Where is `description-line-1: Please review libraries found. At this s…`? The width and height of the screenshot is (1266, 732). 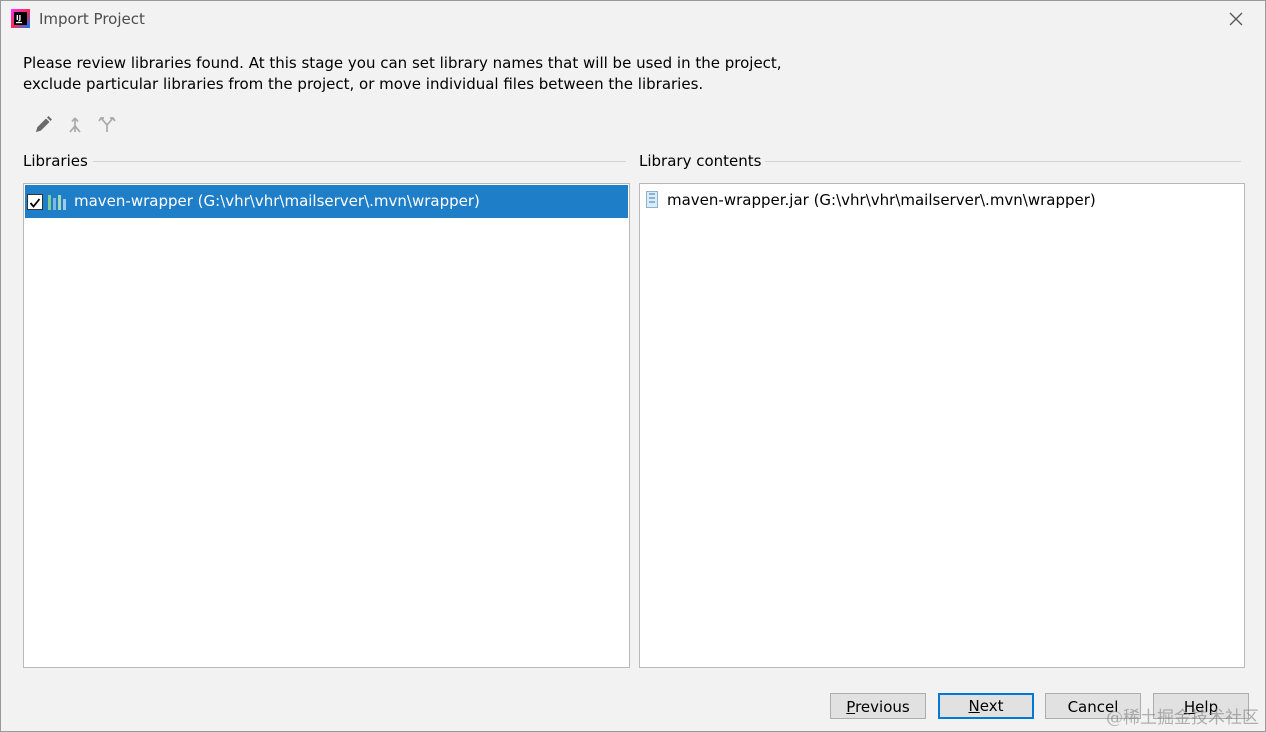
description-line-1: Please review libraries found. At this s… is located at coordinates (402, 63).